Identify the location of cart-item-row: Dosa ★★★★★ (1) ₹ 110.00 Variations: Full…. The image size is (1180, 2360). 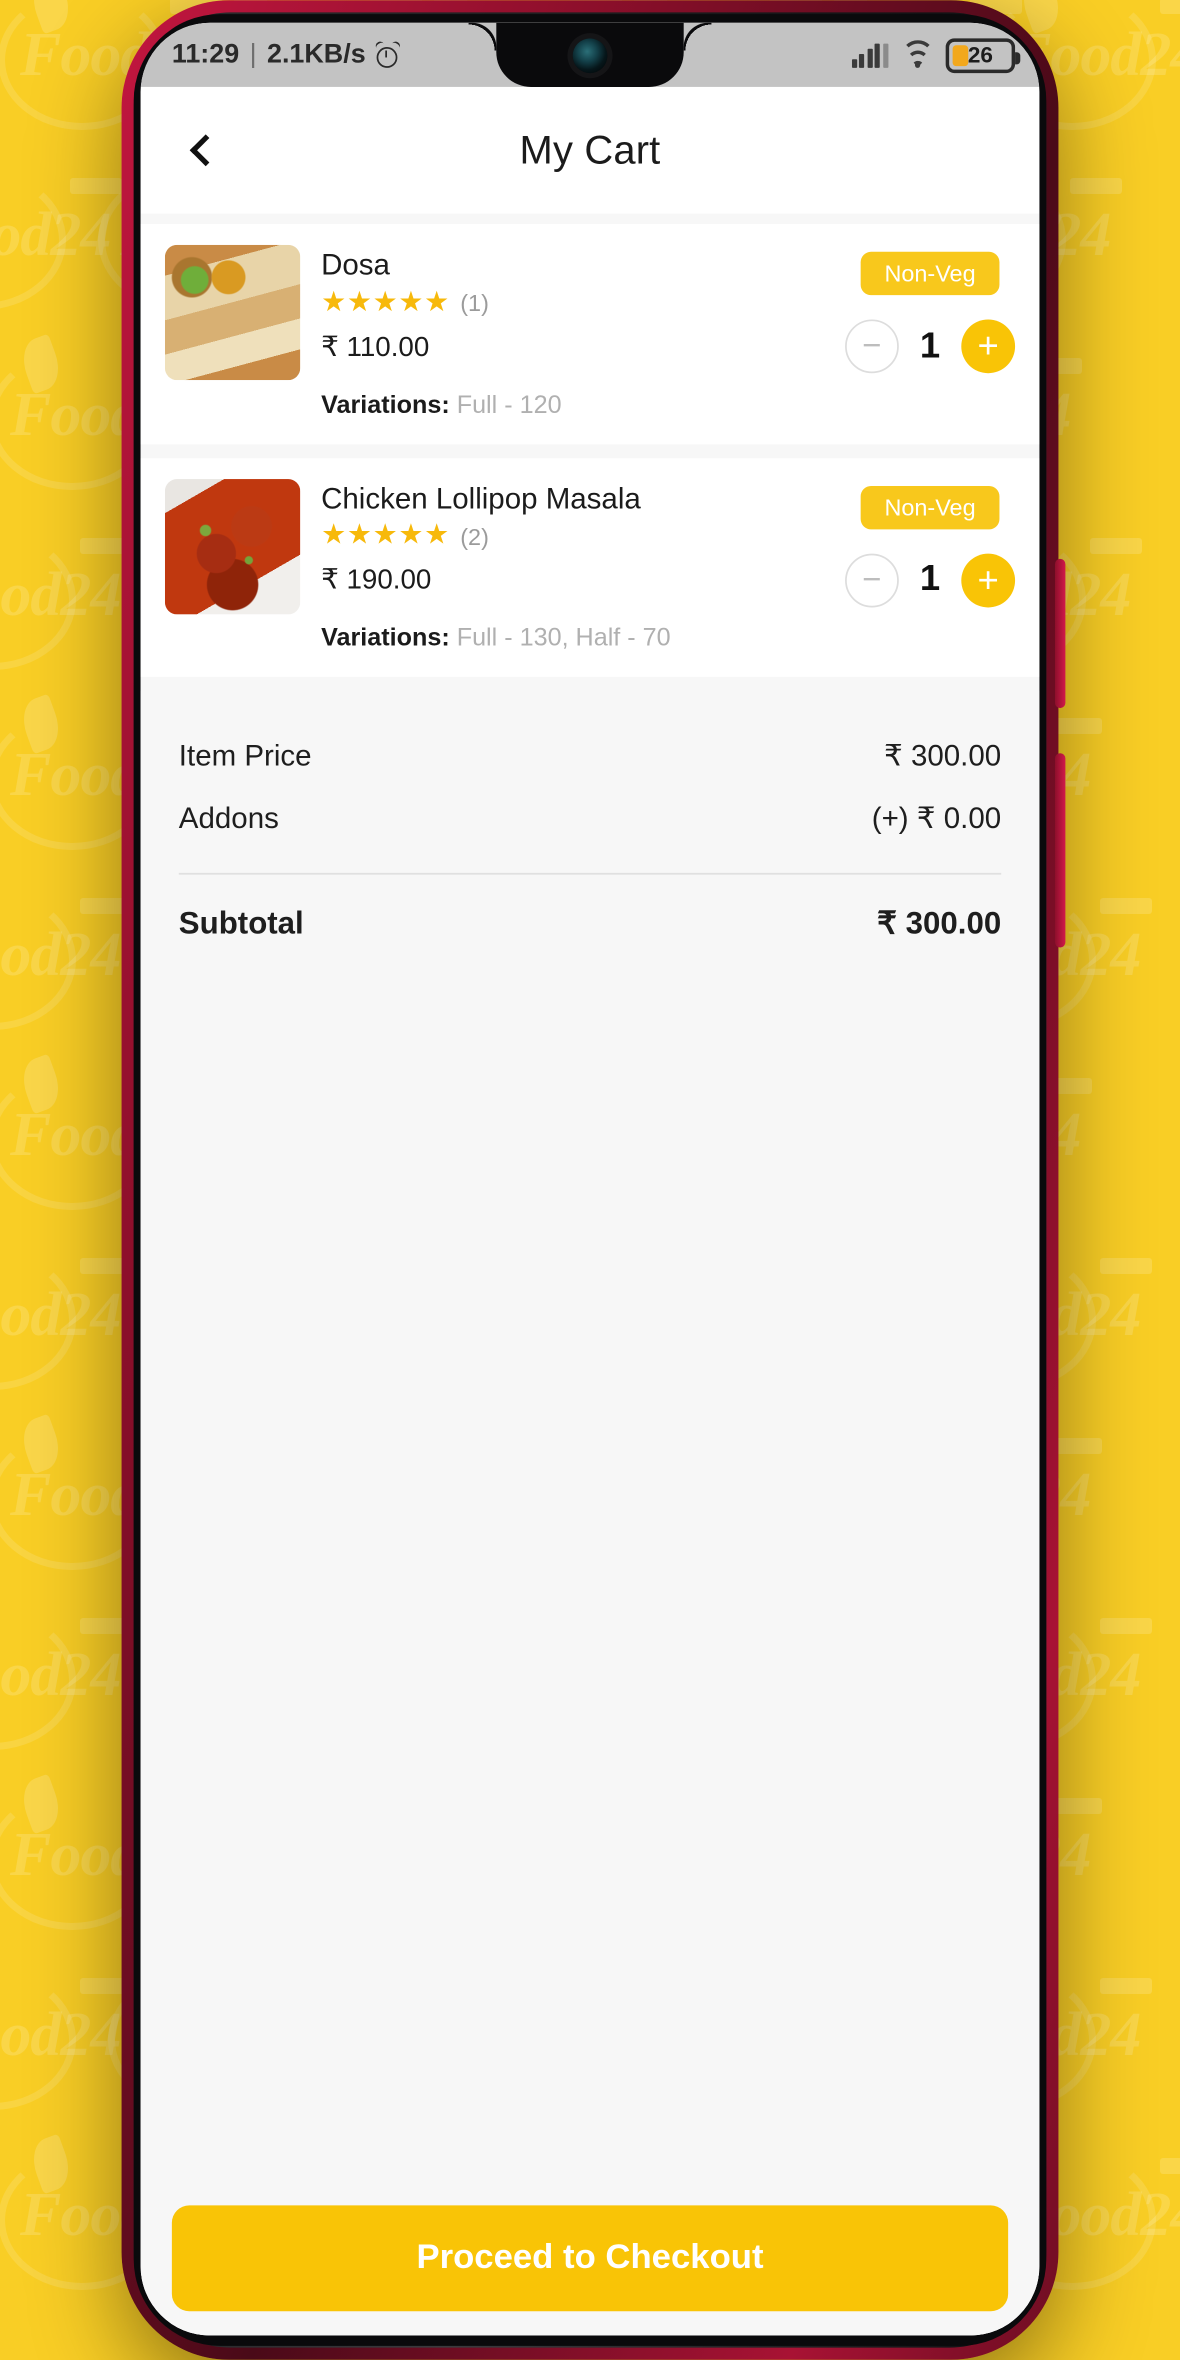
(590, 334).